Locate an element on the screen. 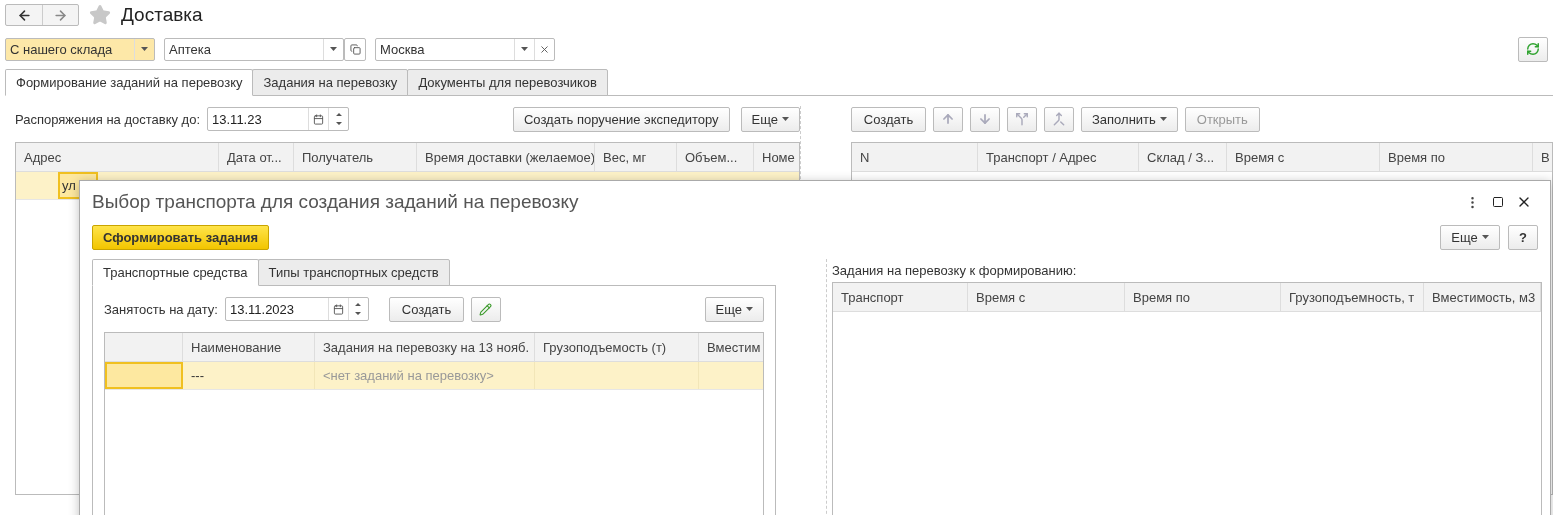 Image resolution: width=1553 pixels, height=515 pixels. column-header: Номе is located at coordinates (776, 157).